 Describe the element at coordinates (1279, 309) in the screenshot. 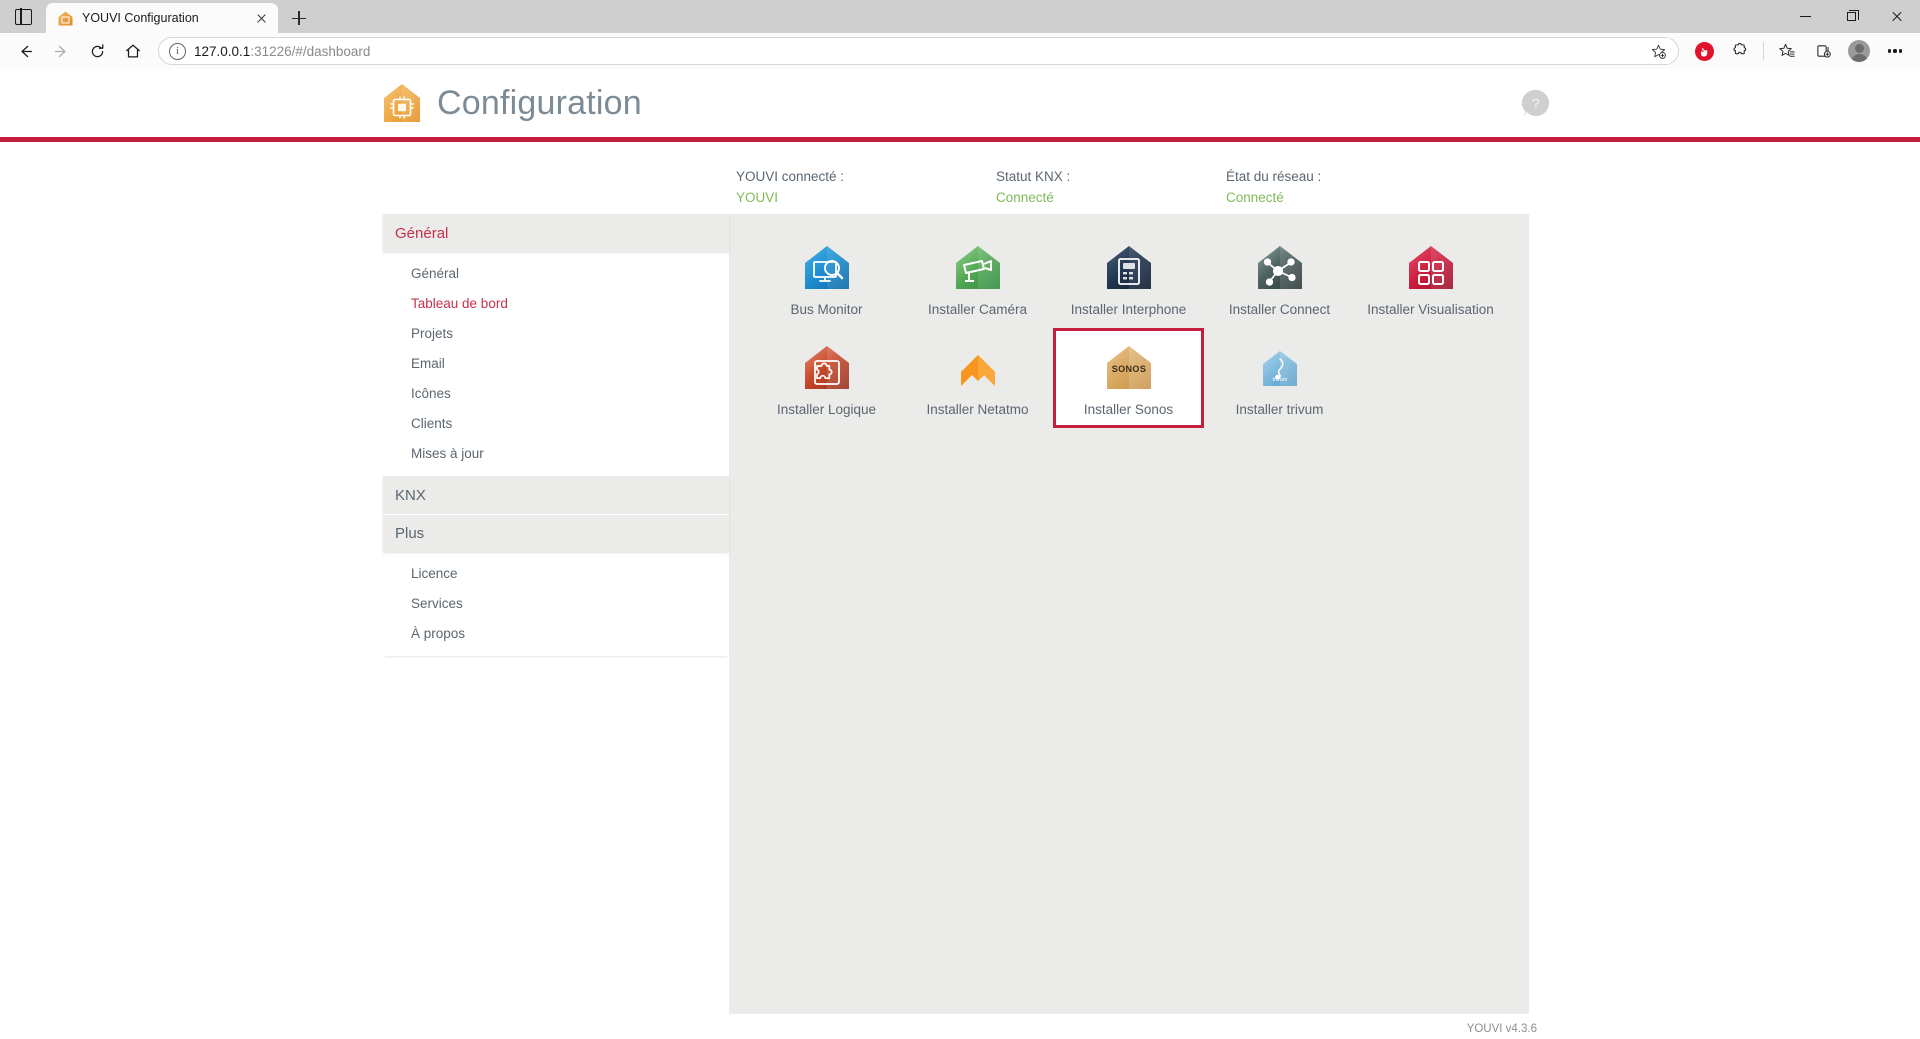

I see `tile-label: Installer Connect` at that location.